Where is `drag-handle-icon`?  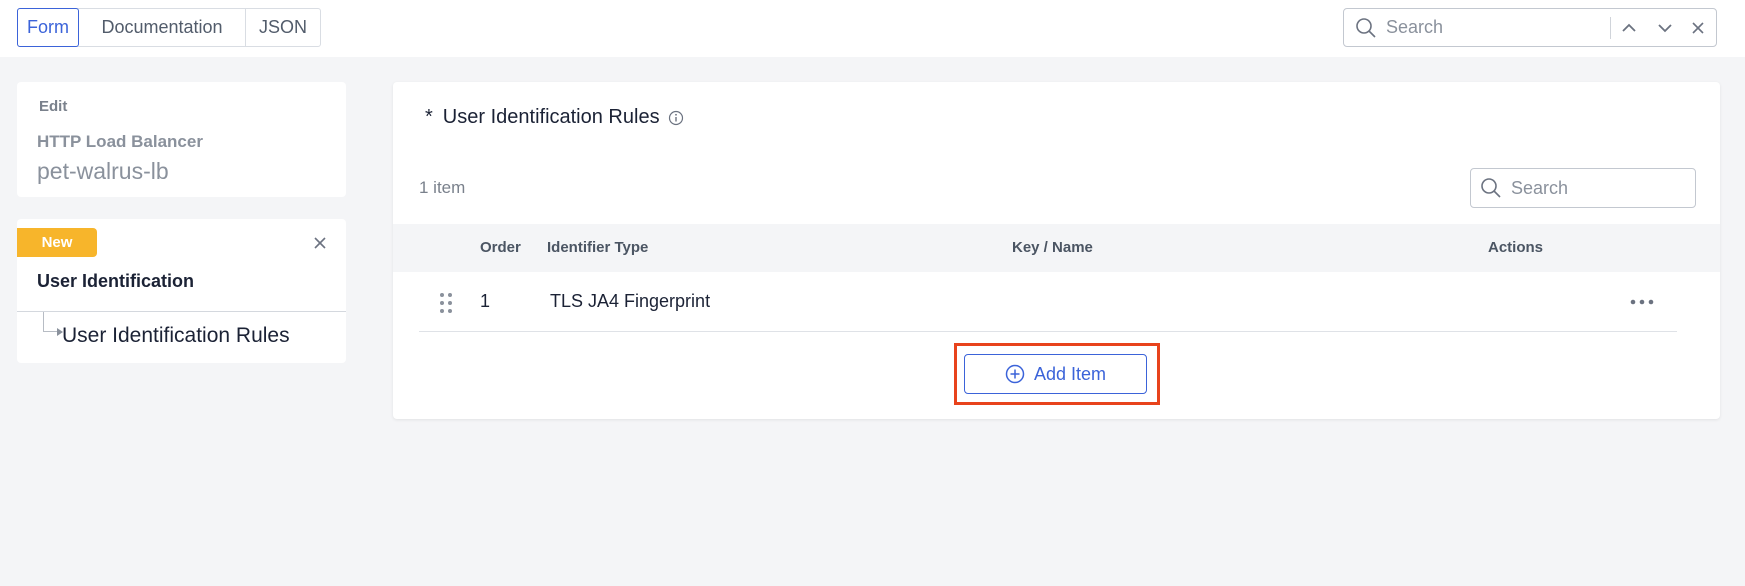 drag-handle-icon is located at coordinates (446, 303).